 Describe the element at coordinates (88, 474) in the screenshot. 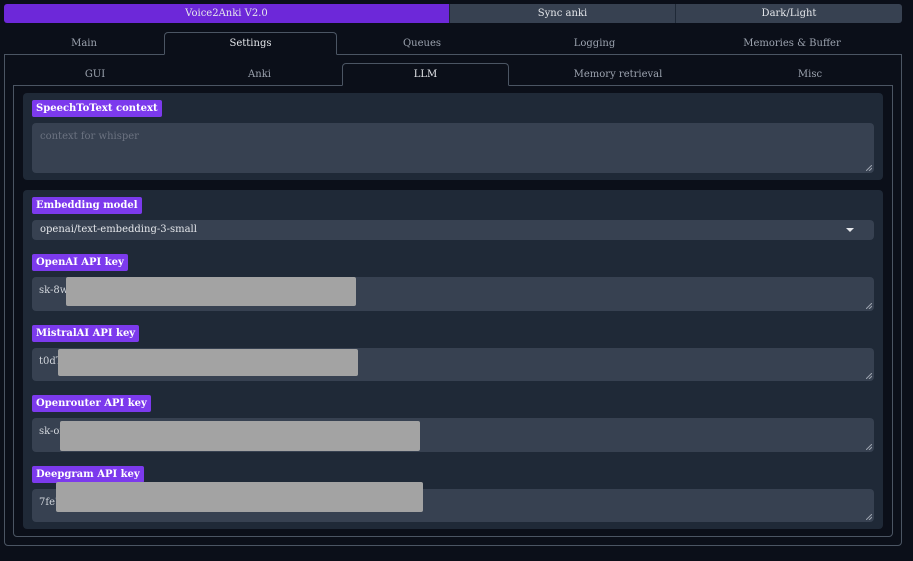

I see `deepgram-key-label: Deepgram API key` at that location.